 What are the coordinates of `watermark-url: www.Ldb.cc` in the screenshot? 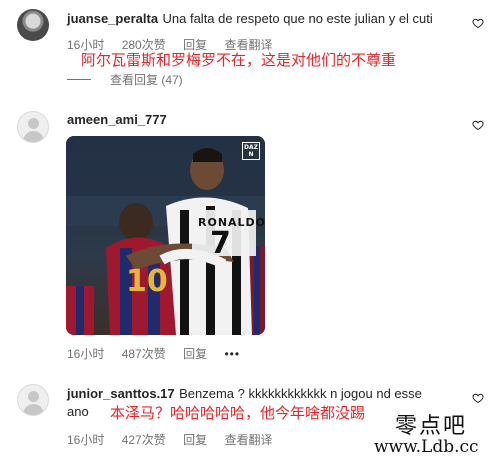 It's located at (426, 447).